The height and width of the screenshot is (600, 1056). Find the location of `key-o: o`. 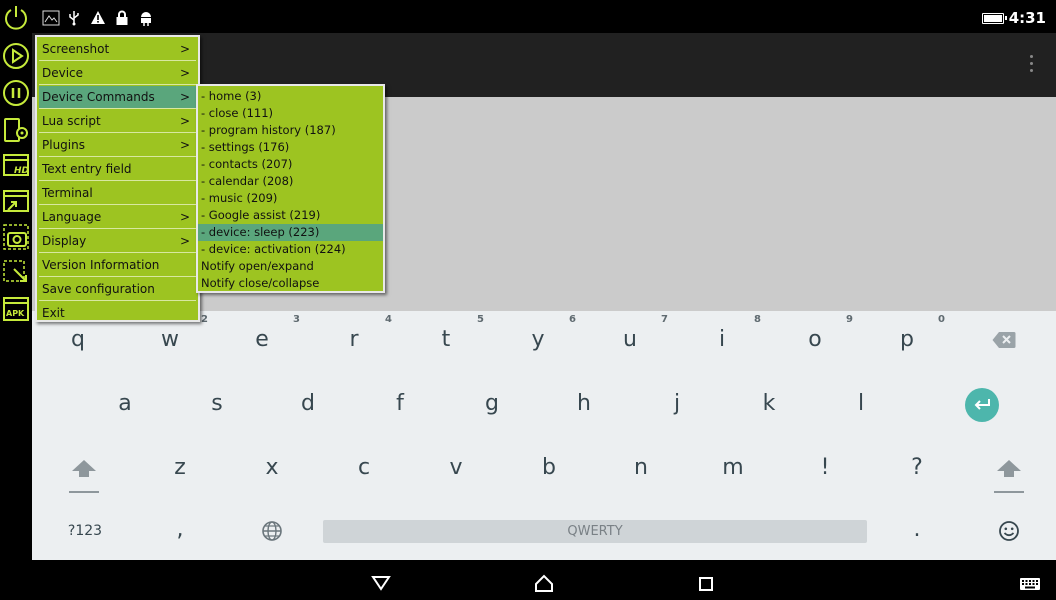

key-o: o is located at coordinates (815, 339).